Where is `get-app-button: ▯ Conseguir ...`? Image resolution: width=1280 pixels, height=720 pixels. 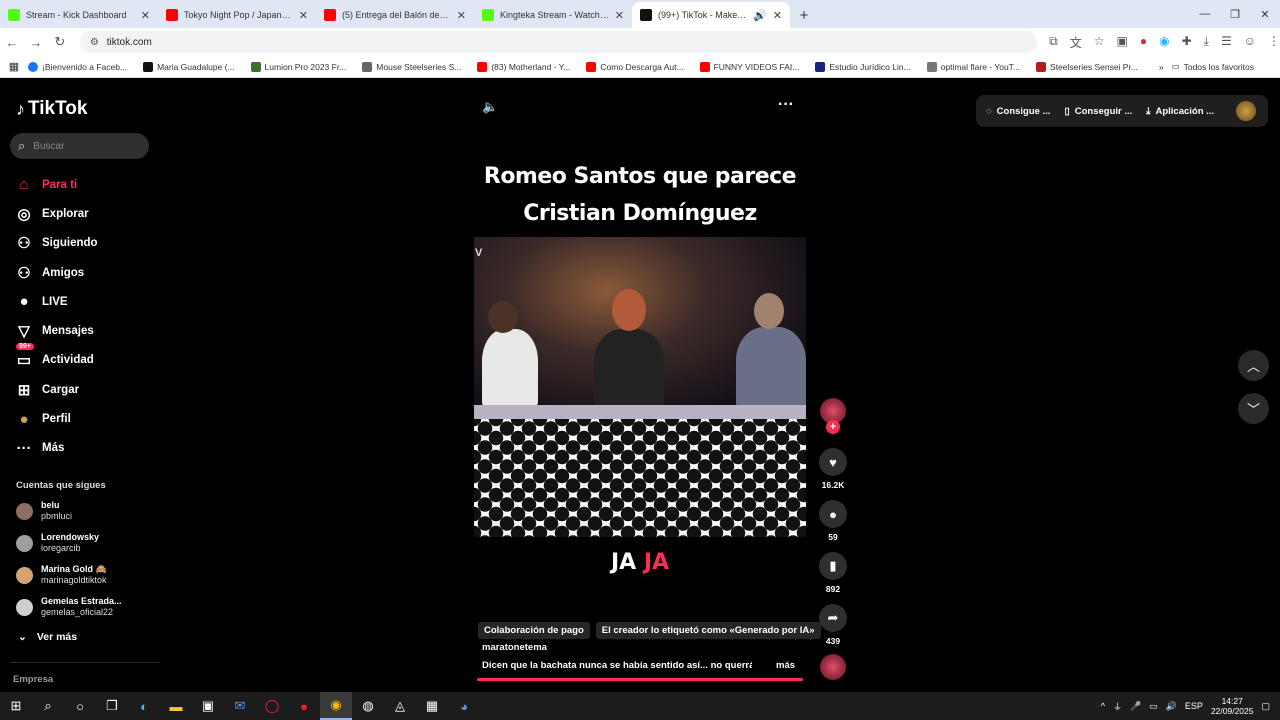
get-app-button: ▯ Conseguir ... is located at coordinates (1099, 111).